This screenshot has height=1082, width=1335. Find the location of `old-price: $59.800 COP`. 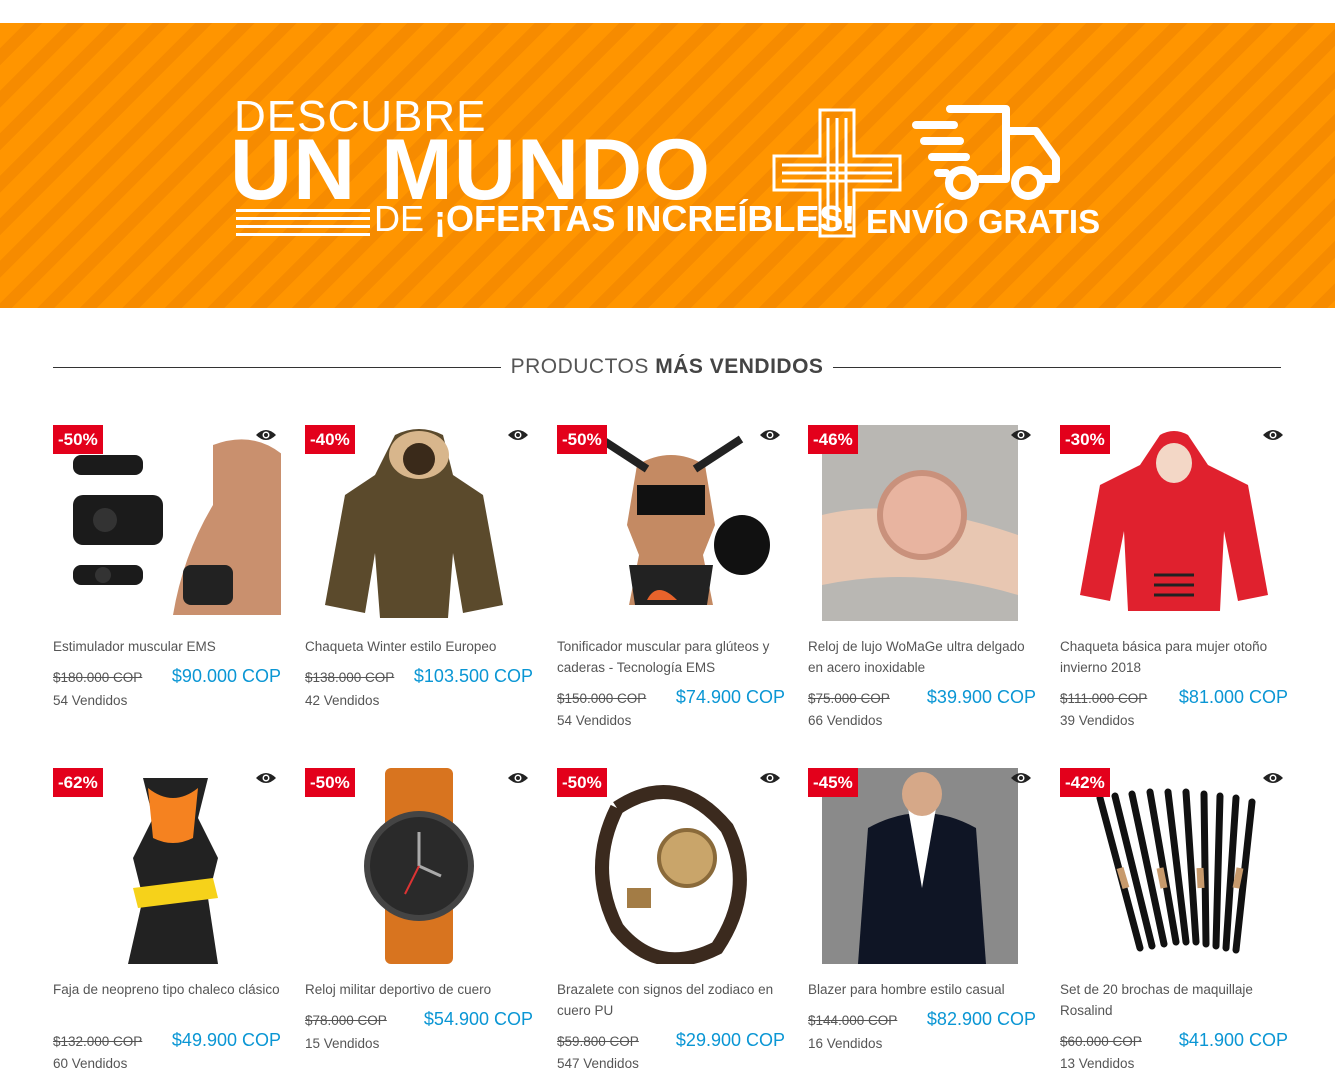

old-price: $59.800 COP is located at coordinates (598, 1041).